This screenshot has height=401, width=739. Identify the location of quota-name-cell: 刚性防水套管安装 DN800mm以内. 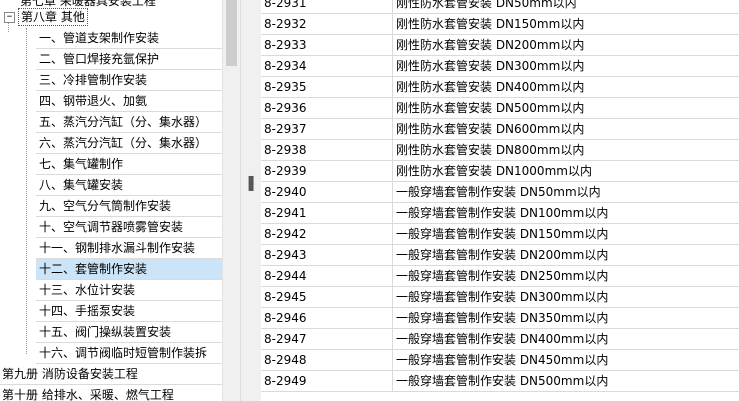
(490, 150).